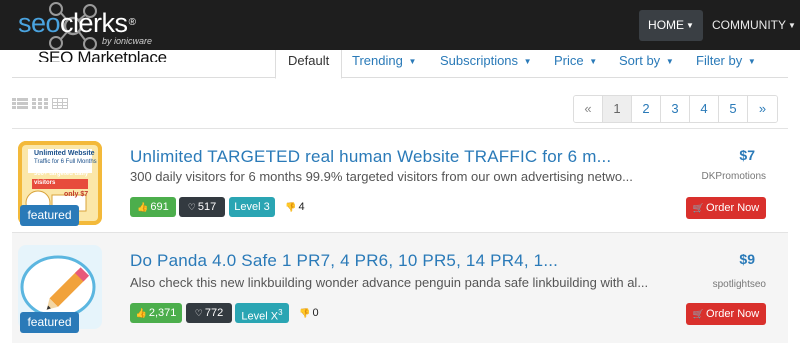  I want to click on hearts-badge: ♡ 772, so click(209, 313).